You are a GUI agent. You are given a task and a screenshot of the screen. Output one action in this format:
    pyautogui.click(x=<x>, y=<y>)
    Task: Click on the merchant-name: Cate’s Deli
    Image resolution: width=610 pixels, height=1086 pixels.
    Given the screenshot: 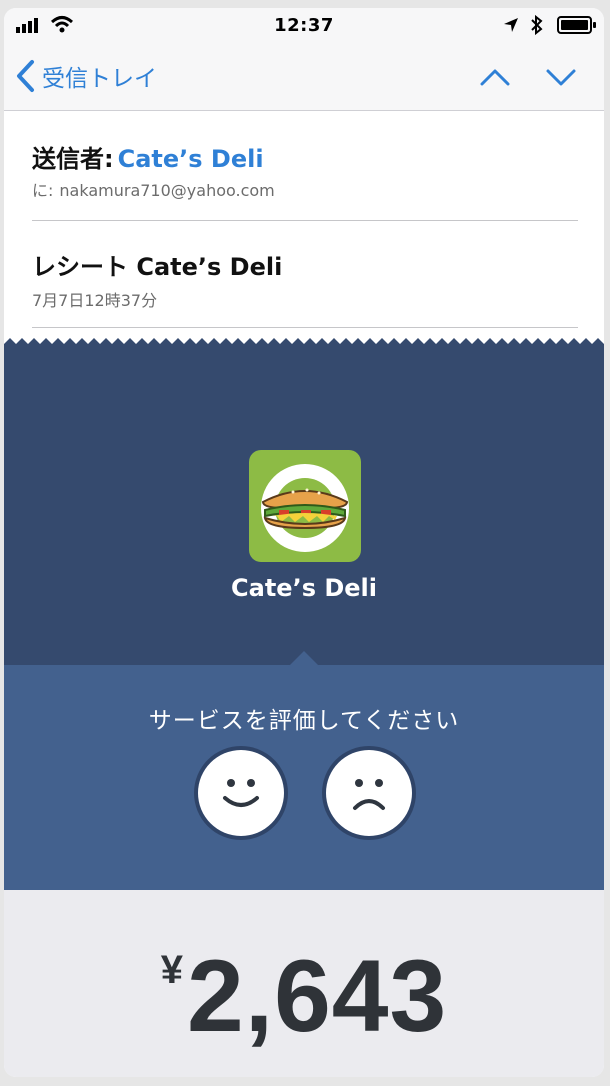 What is the action you would take?
    pyautogui.click(x=304, y=588)
    